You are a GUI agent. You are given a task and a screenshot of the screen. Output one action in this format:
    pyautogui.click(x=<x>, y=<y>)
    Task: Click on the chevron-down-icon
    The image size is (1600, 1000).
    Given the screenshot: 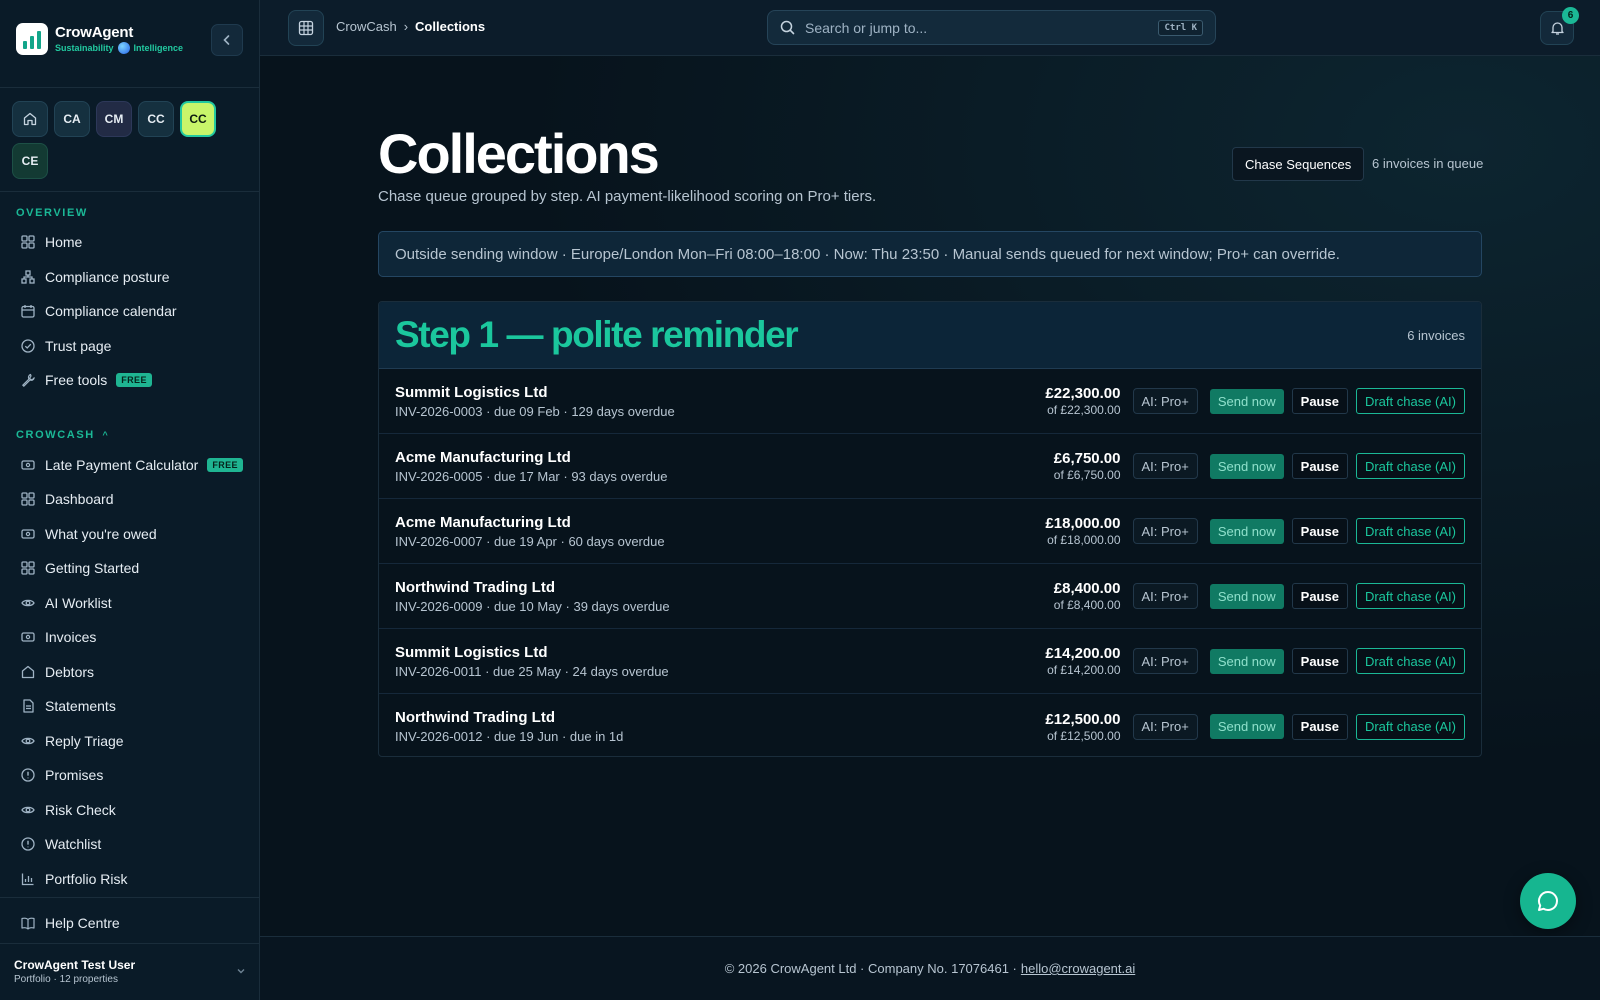 What is the action you would take?
    pyautogui.click(x=241, y=972)
    